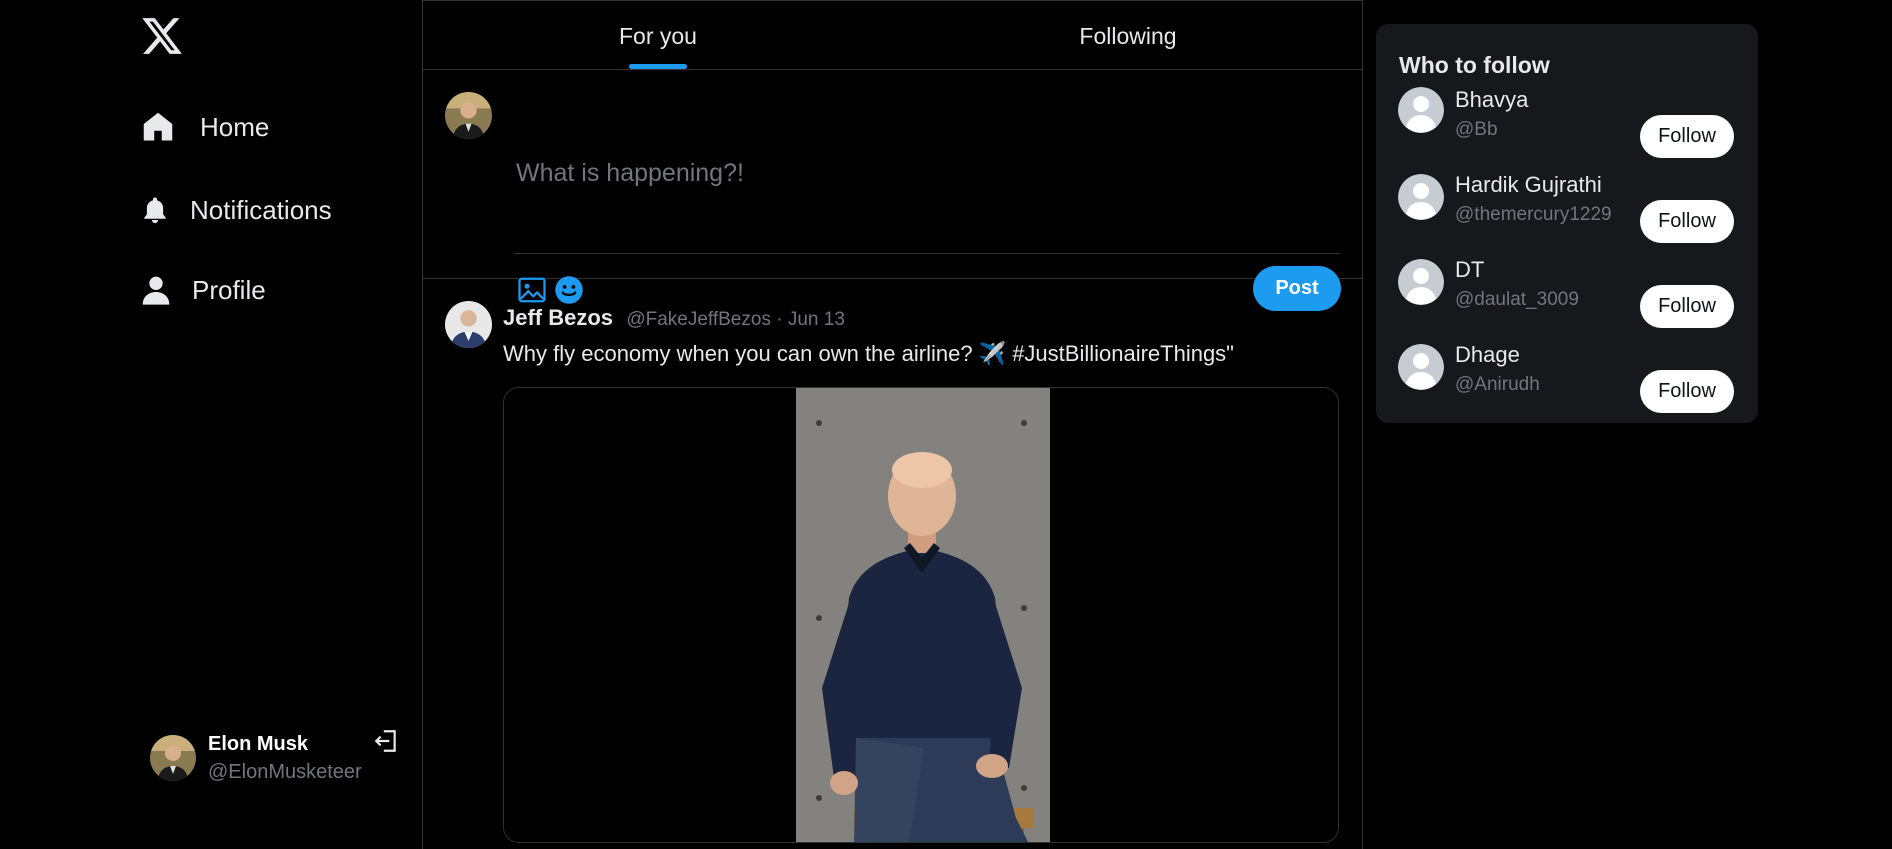  What do you see at coordinates (658, 66) in the screenshot?
I see `active-tab-indicator` at bounding box center [658, 66].